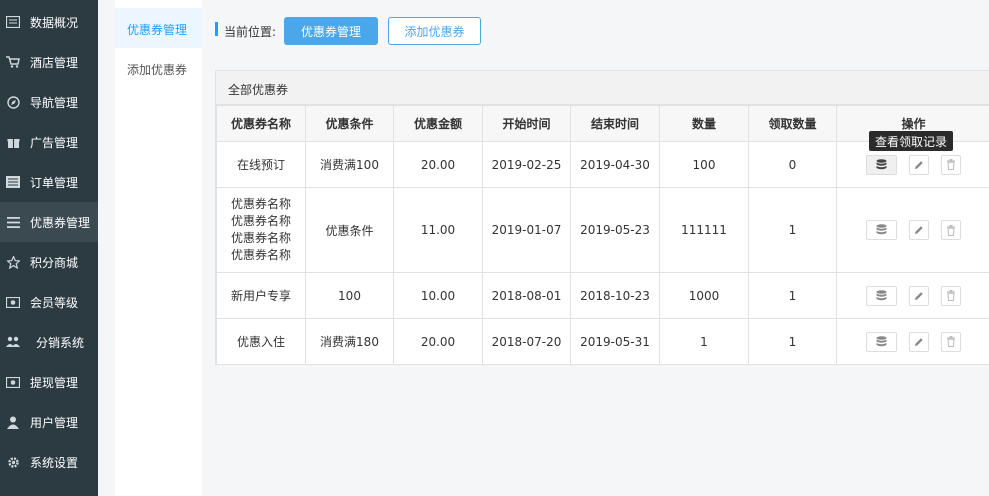 The width and height of the screenshot is (989, 496). What do you see at coordinates (49, 142) in the screenshot?
I see `sidebar-item-ads: 广告管理` at bounding box center [49, 142].